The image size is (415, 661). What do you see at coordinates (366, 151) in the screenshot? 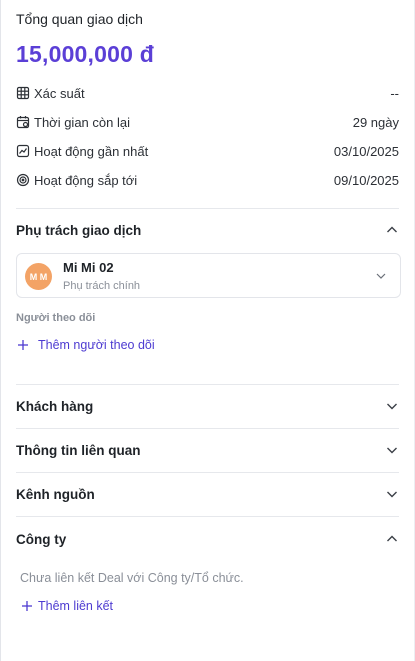
I see `last-activity-value: 03/10/2025` at bounding box center [366, 151].